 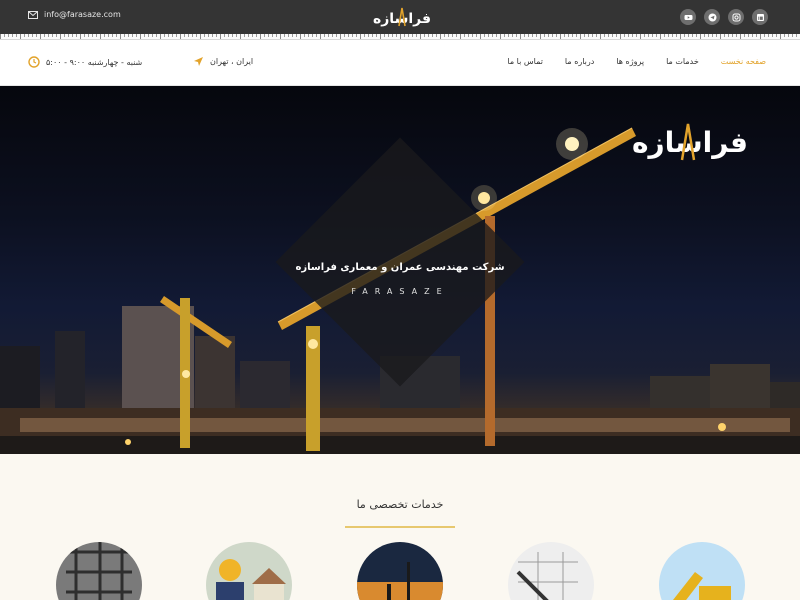 What do you see at coordinates (551, 571) in the screenshot?
I see `service-thumb-blueprint` at bounding box center [551, 571].